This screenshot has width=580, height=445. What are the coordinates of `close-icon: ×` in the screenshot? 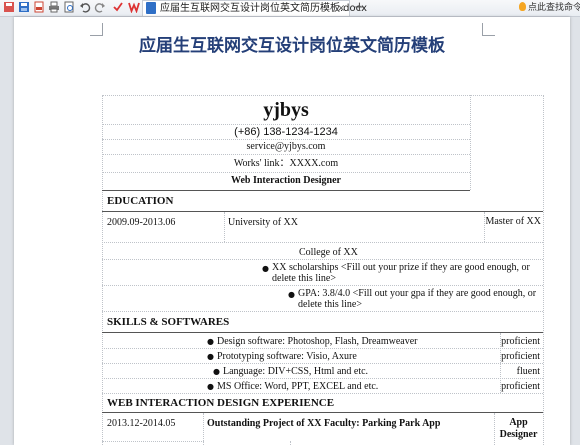 It's located at (341, 8).